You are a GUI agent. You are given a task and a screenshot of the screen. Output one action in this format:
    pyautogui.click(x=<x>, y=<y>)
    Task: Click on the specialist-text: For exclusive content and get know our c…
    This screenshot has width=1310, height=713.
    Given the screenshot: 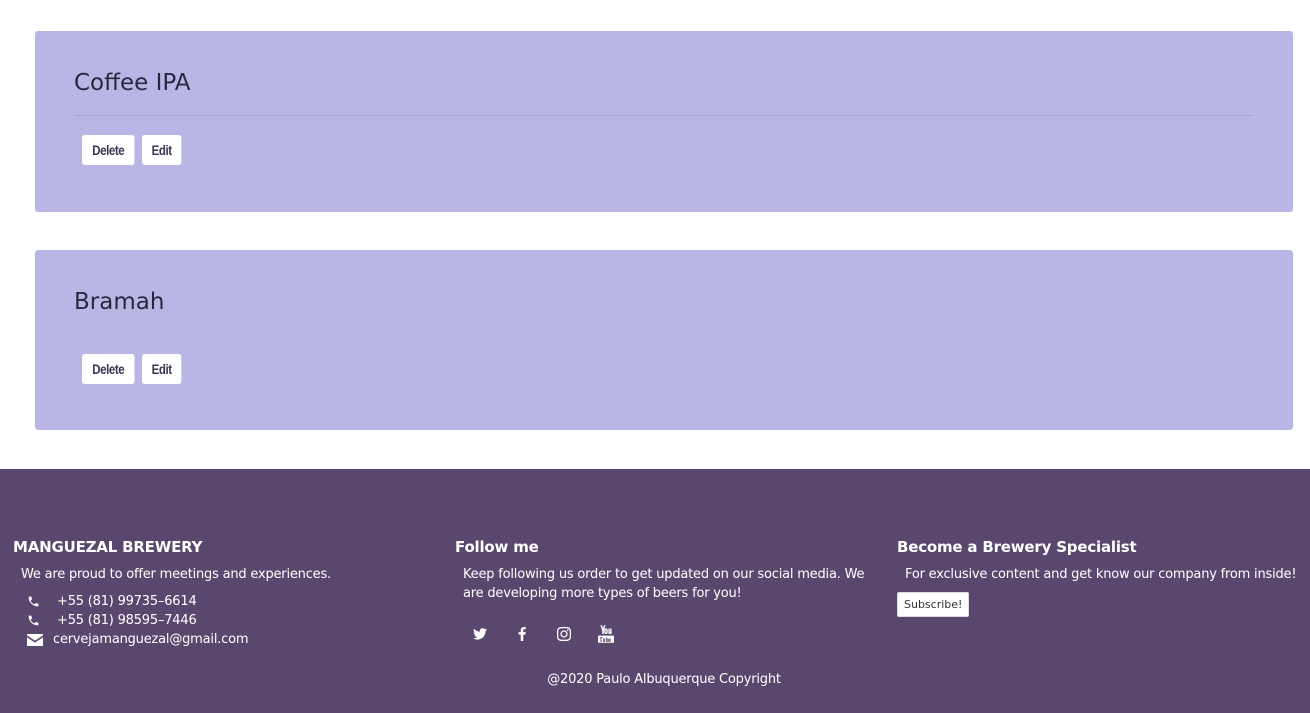 What is the action you would take?
    pyautogui.click(x=1101, y=574)
    